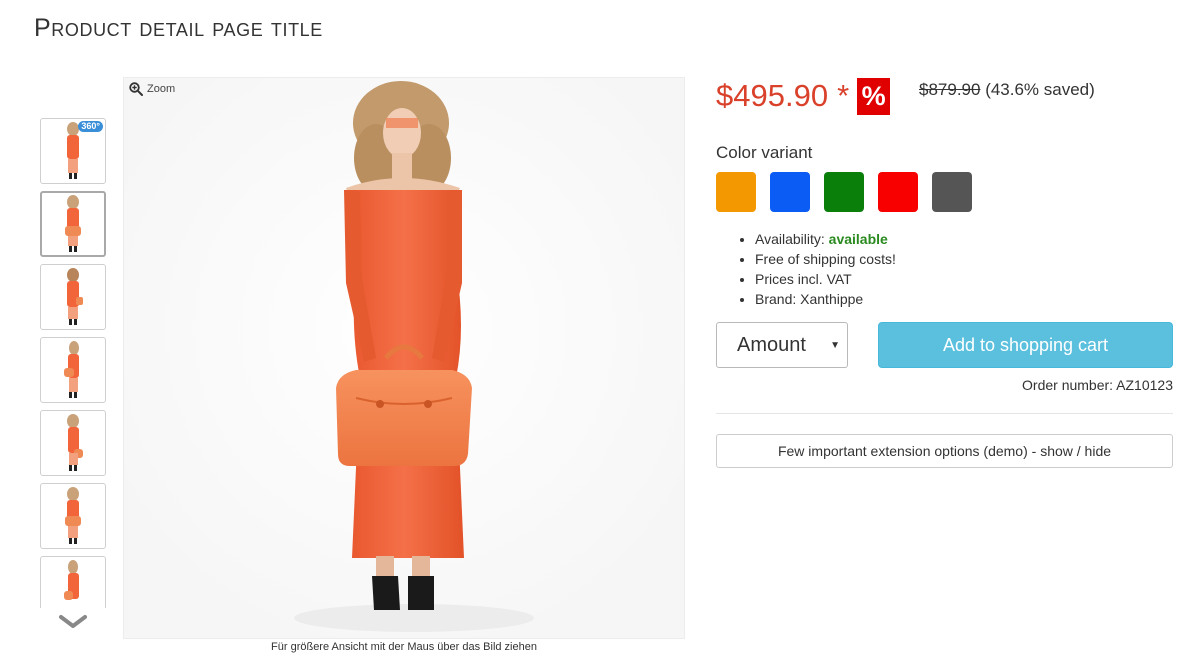  Describe the element at coordinates (898, 192) in the screenshot. I see `swatch-red` at that location.